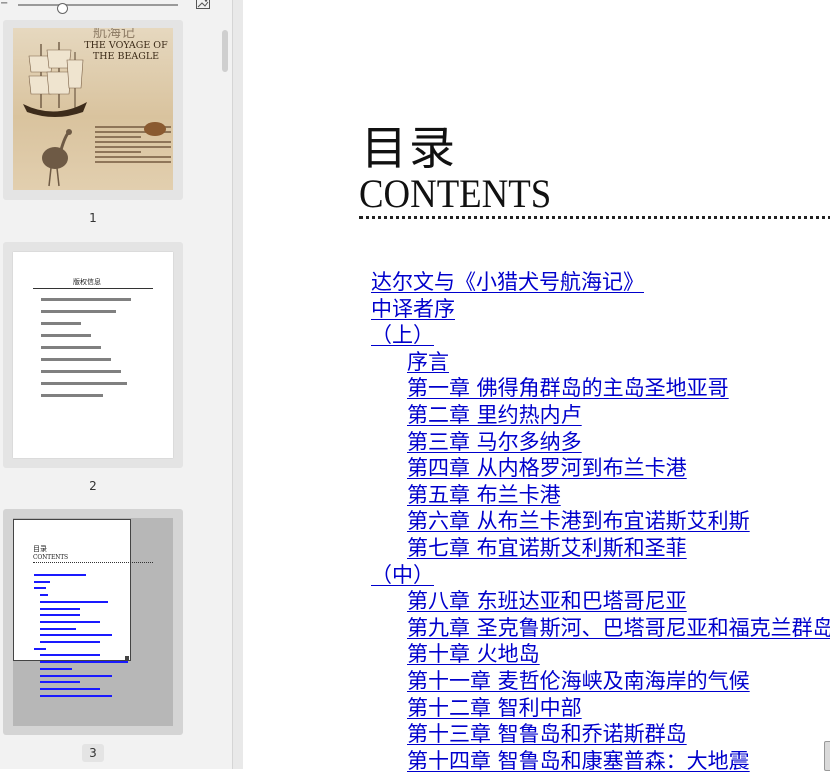 The width and height of the screenshot is (830, 775). Describe the element at coordinates (93, 355) in the screenshot. I see `copyright-page: 版权信息` at that location.